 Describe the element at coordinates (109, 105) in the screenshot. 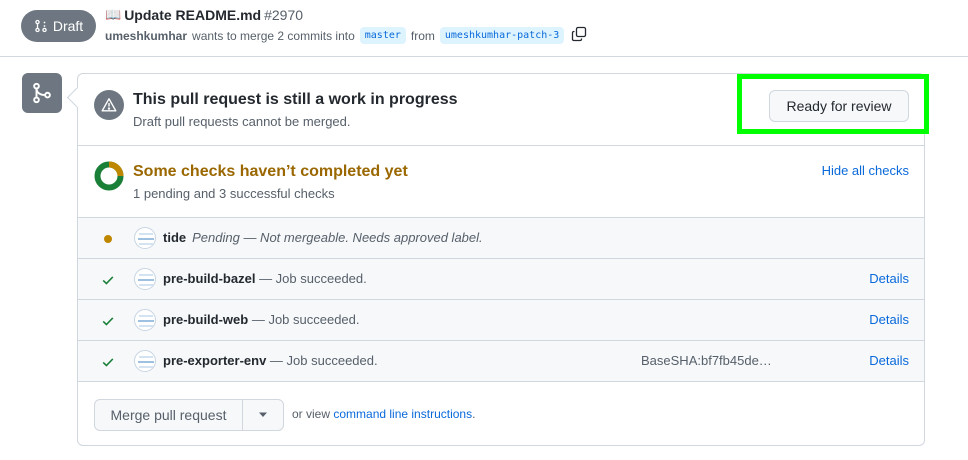

I see `alert-icon` at that location.